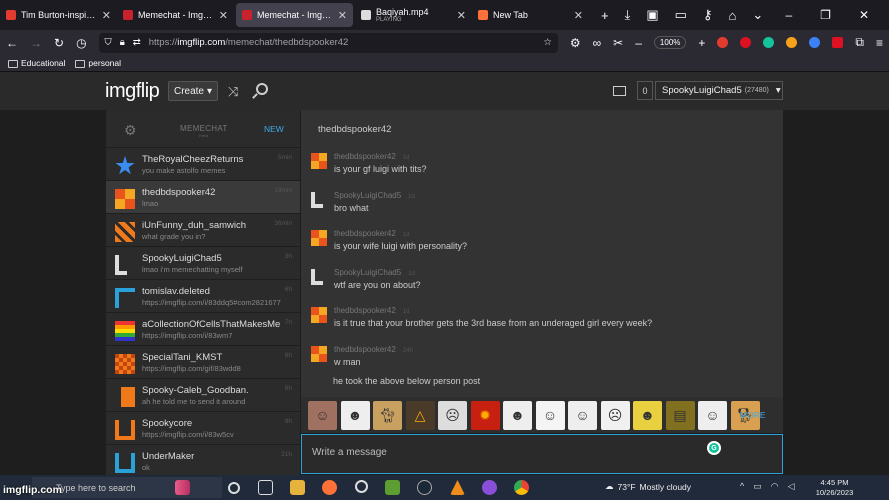 This screenshot has height=500, width=889. What do you see at coordinates (732, 15) in the screenshot?
I see `home-icon: ⌂` at bounding box center [732, 15].